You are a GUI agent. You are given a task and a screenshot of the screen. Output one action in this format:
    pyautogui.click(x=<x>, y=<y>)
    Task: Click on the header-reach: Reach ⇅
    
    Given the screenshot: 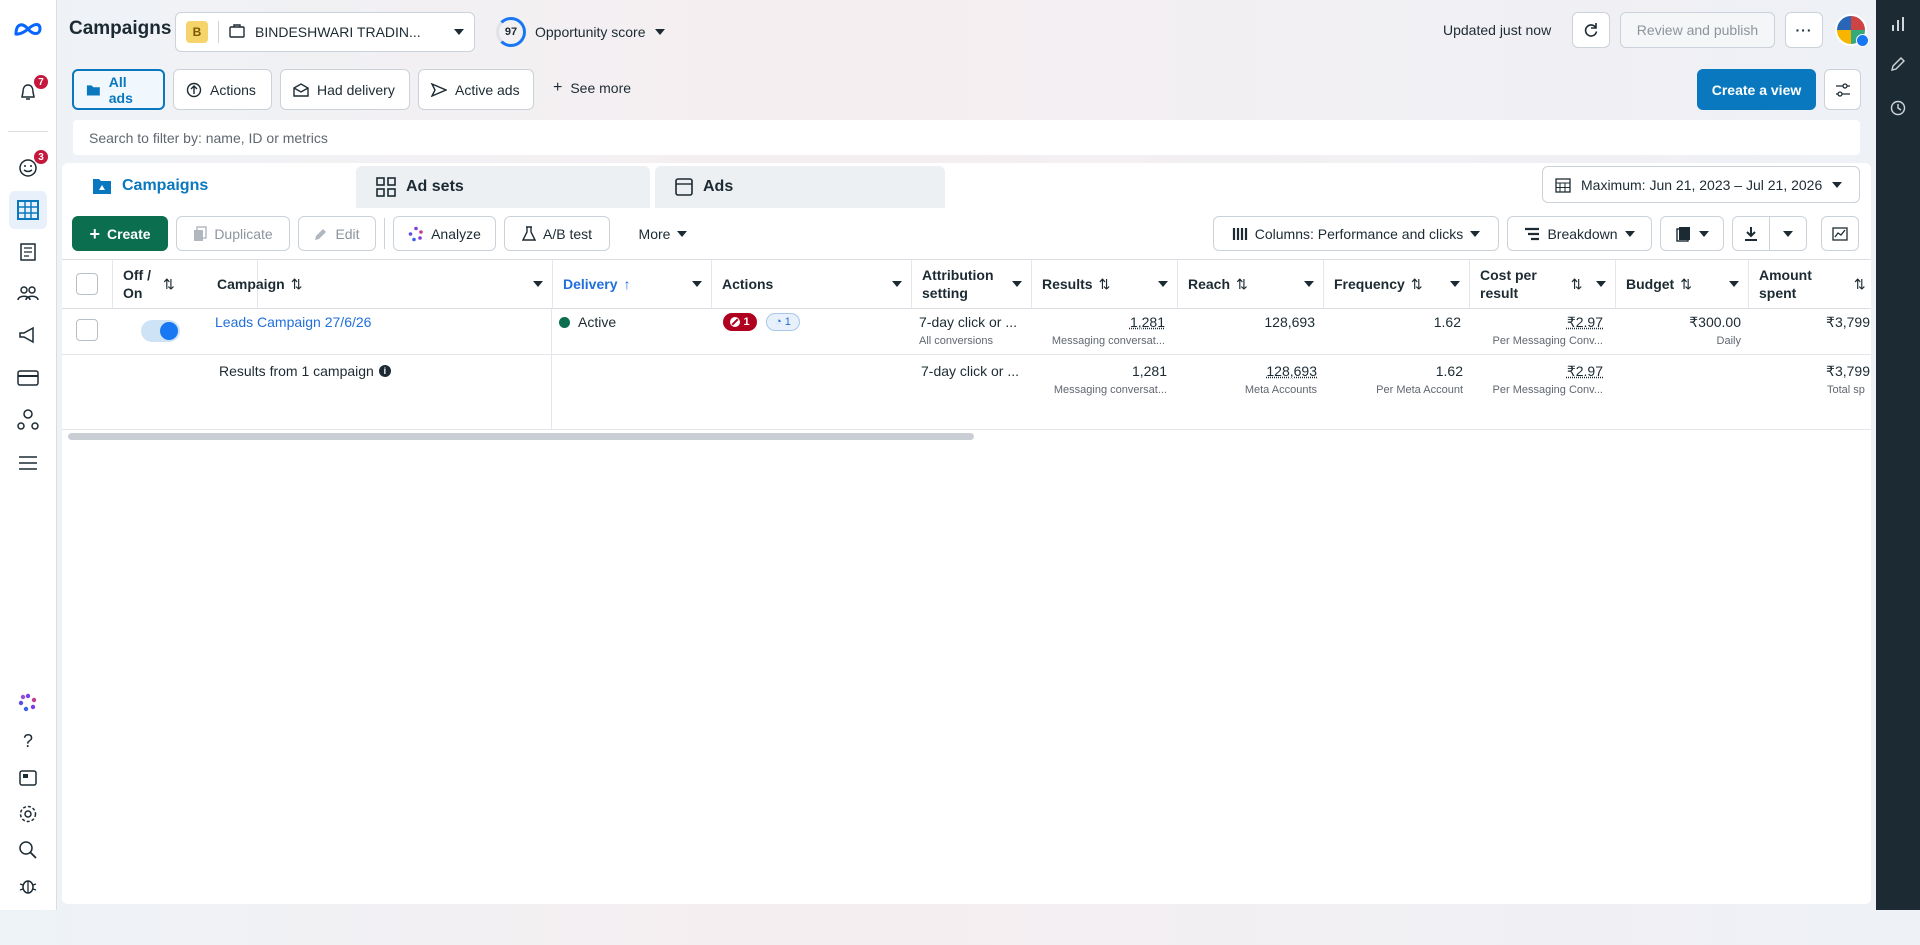 What is the action you would take?
    pyautogui.click(x=1251, y=284)
    